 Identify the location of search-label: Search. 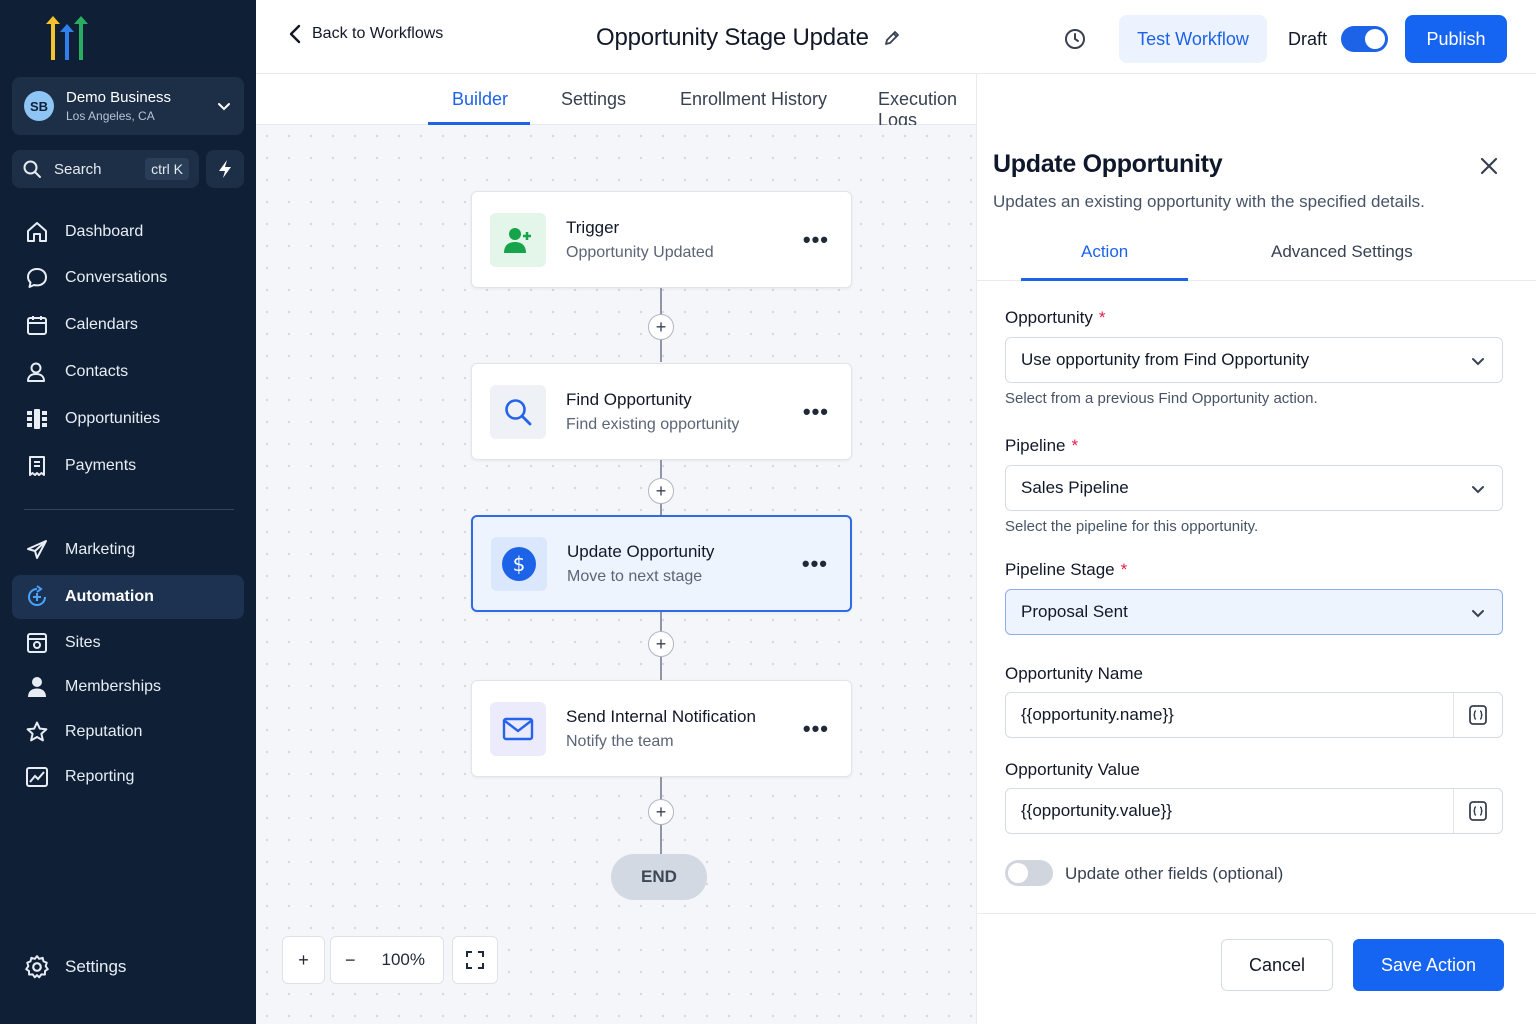
(78, 169).